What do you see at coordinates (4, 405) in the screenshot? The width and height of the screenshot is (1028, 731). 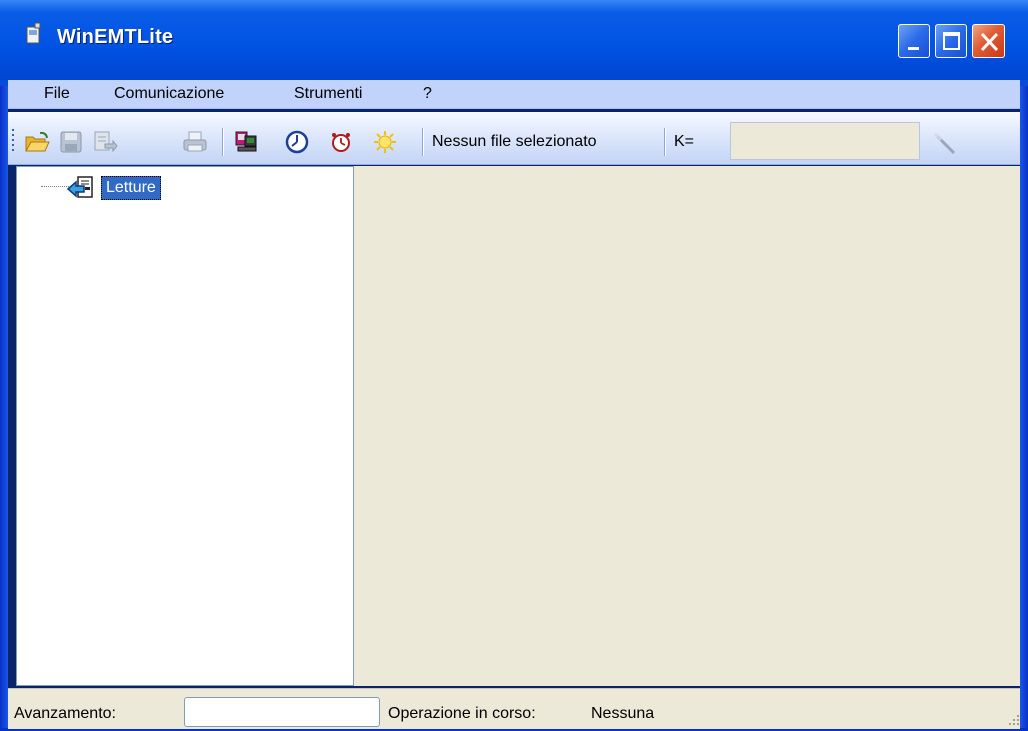 I see `window-frame-left` at bounding box center [4, 405].